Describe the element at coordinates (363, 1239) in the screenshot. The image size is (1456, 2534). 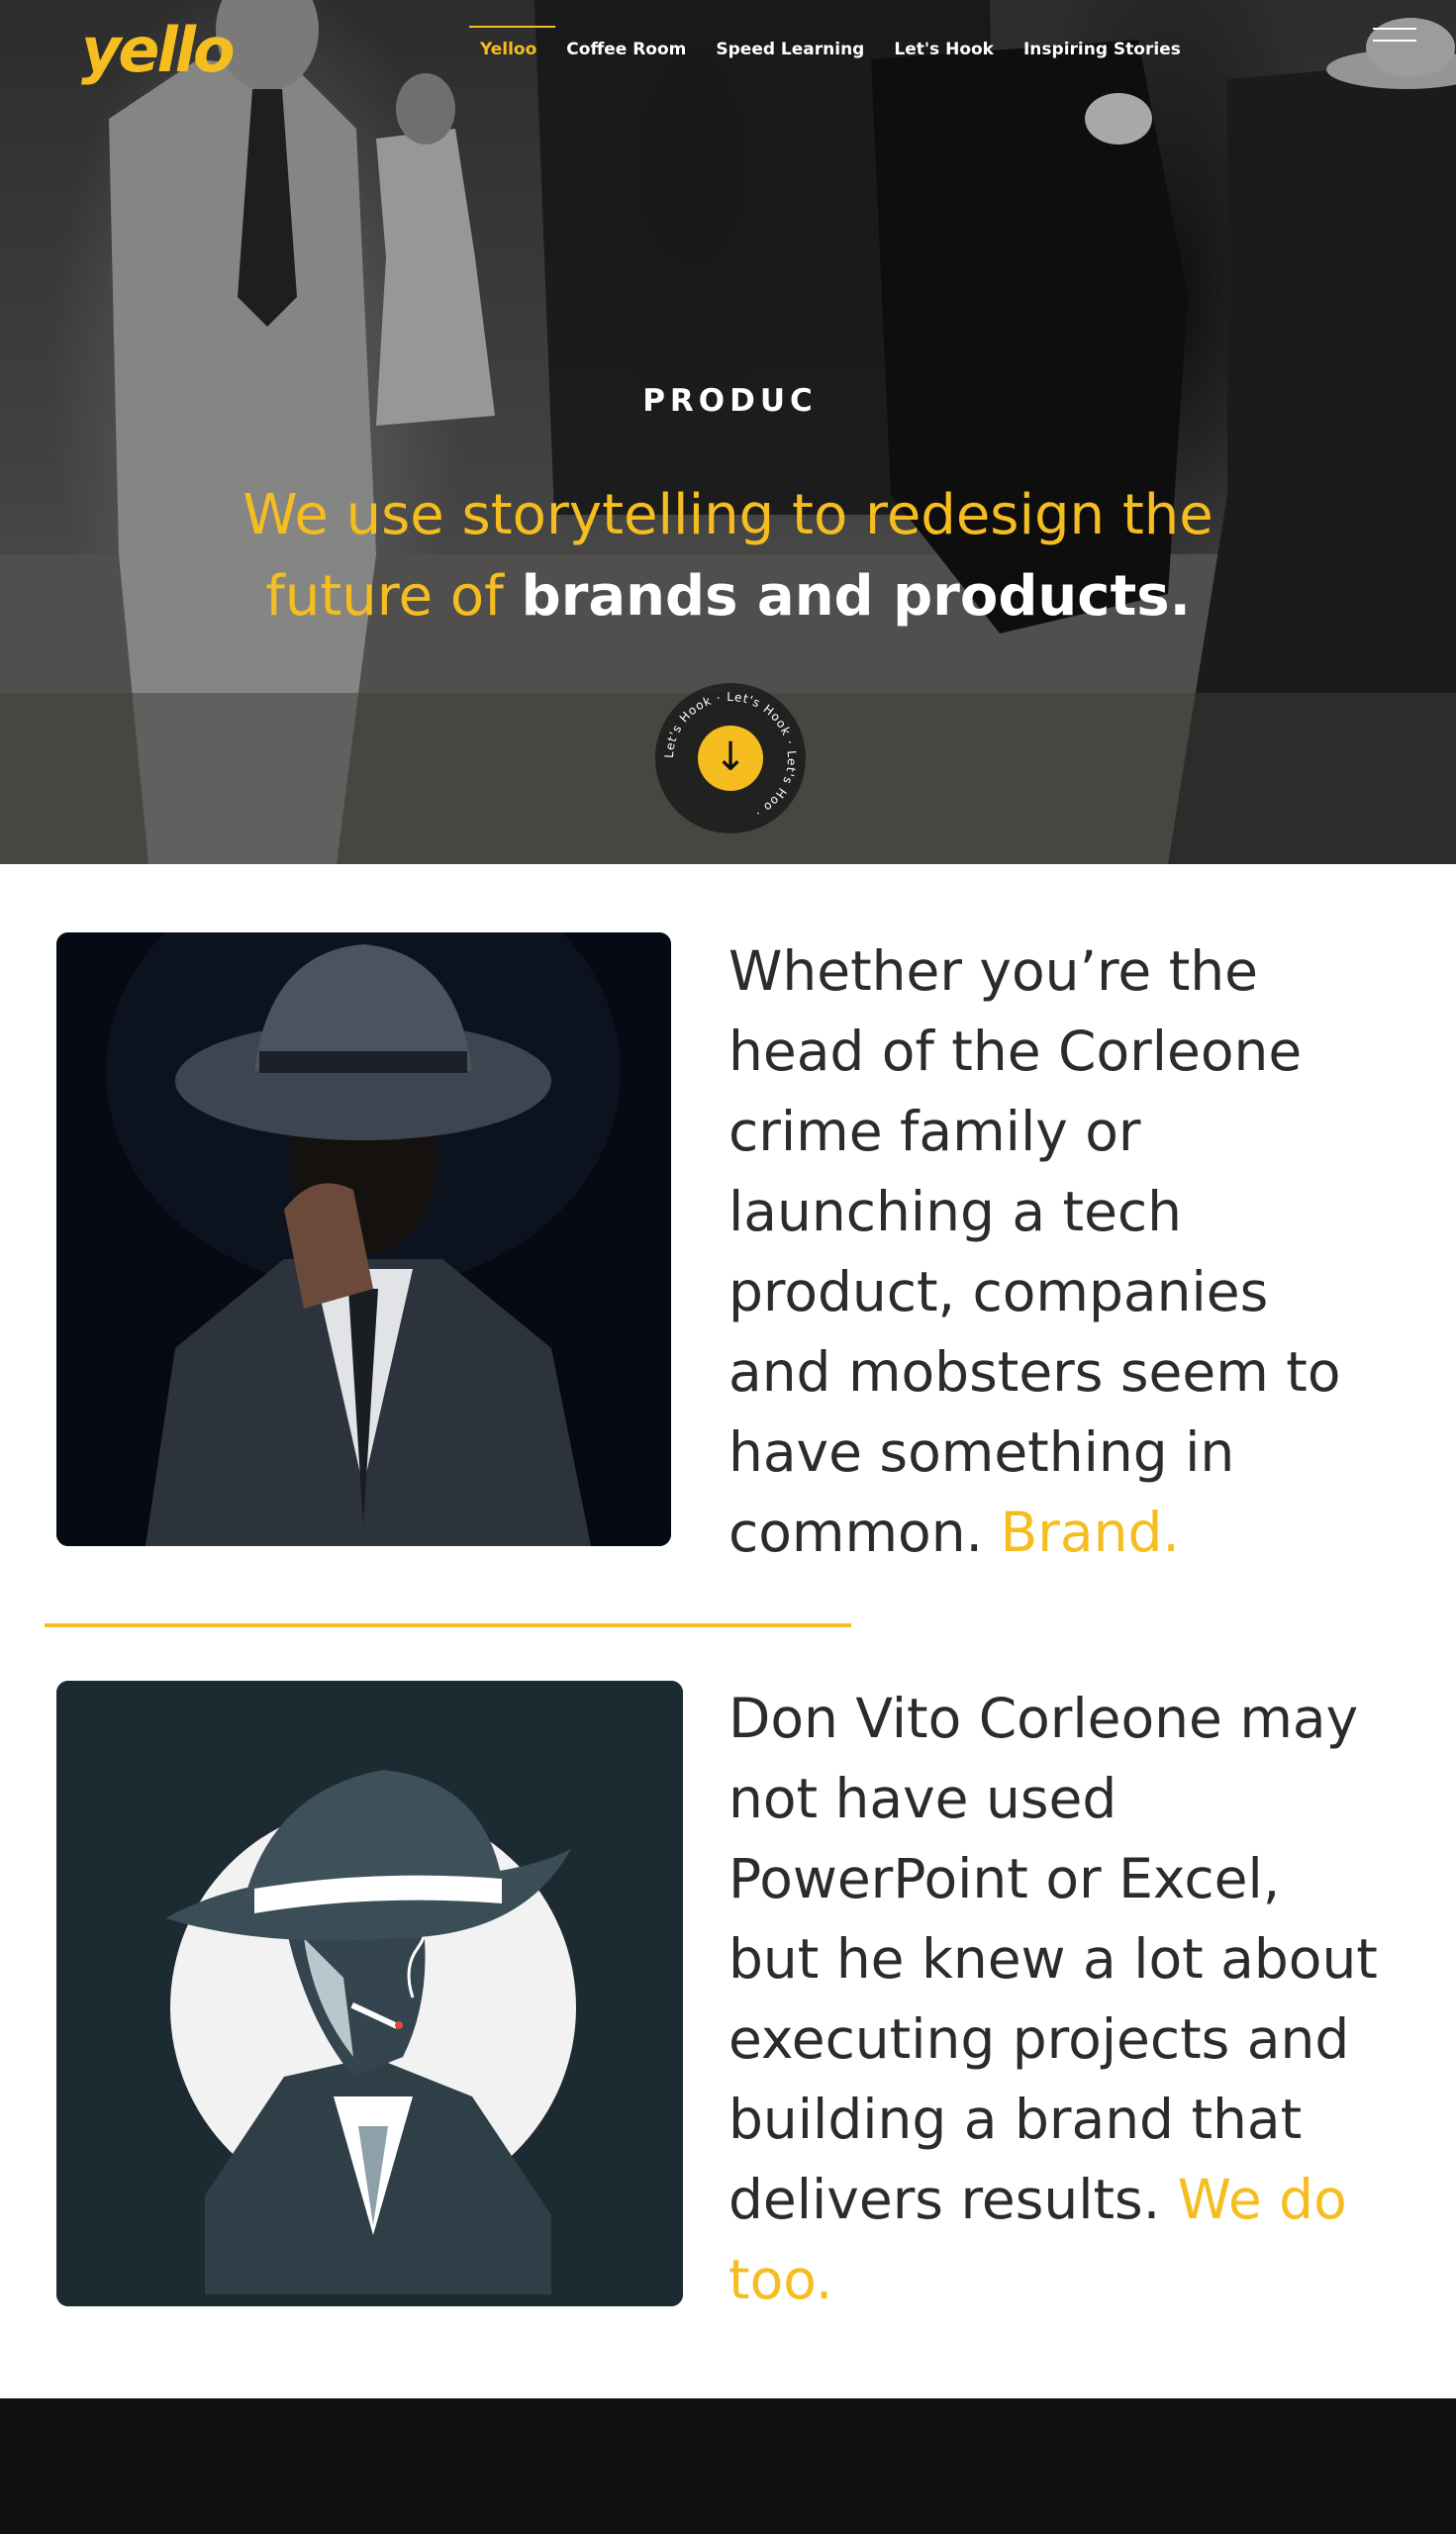
I see `fedora-man-photo` at that location.